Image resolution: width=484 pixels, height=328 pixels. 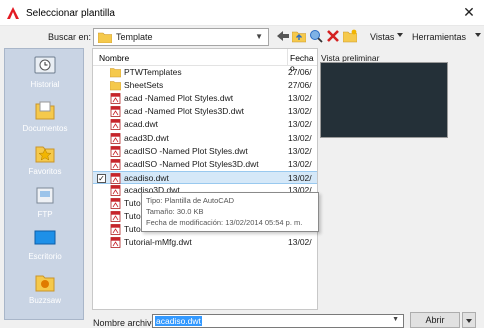 What do you see at coordinates (469, 12) in the screenshot?
I see `close-icon: ✕` at bounding box center [469, 12].